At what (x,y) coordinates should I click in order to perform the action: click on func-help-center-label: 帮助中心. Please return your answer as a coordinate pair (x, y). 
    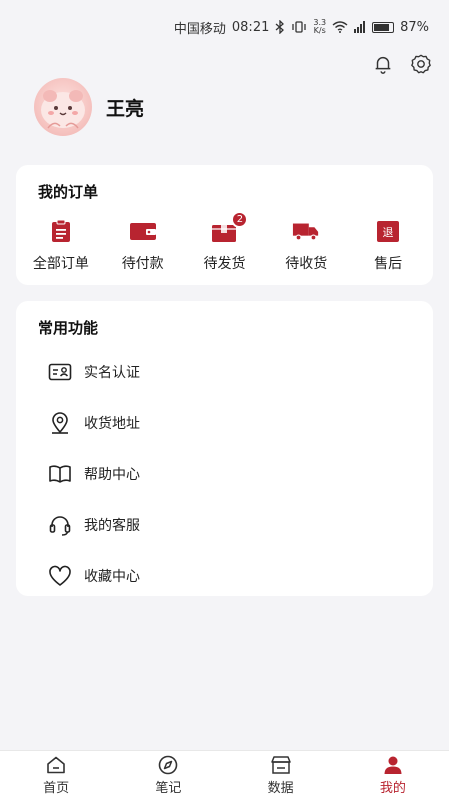
    Looking at the image, I should click on (112, 474).